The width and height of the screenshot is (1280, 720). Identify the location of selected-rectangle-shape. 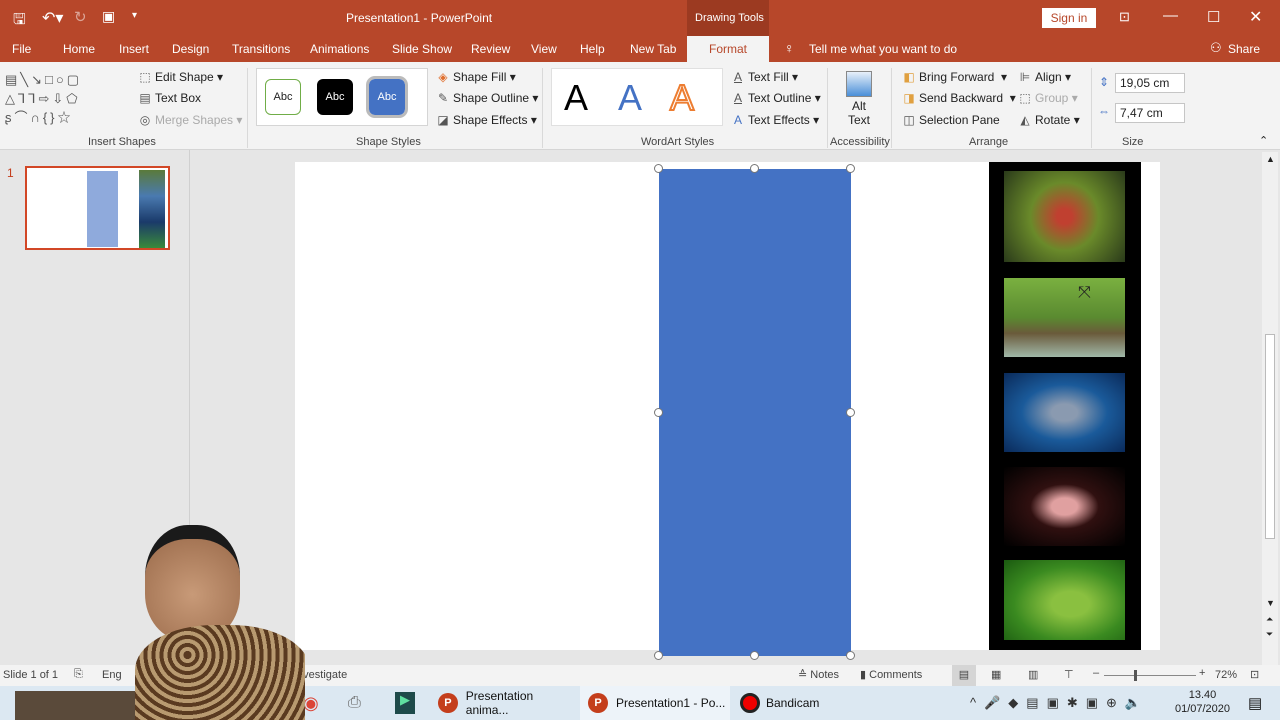
(755, 412).